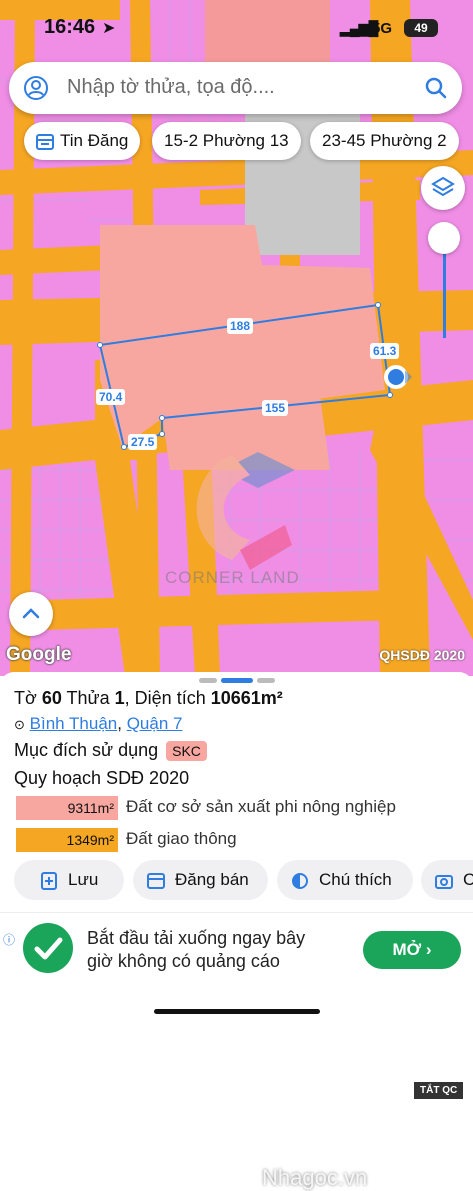 The image size is (473, 1191). I want to click on edge-length-label: 155, so click(275, 408).